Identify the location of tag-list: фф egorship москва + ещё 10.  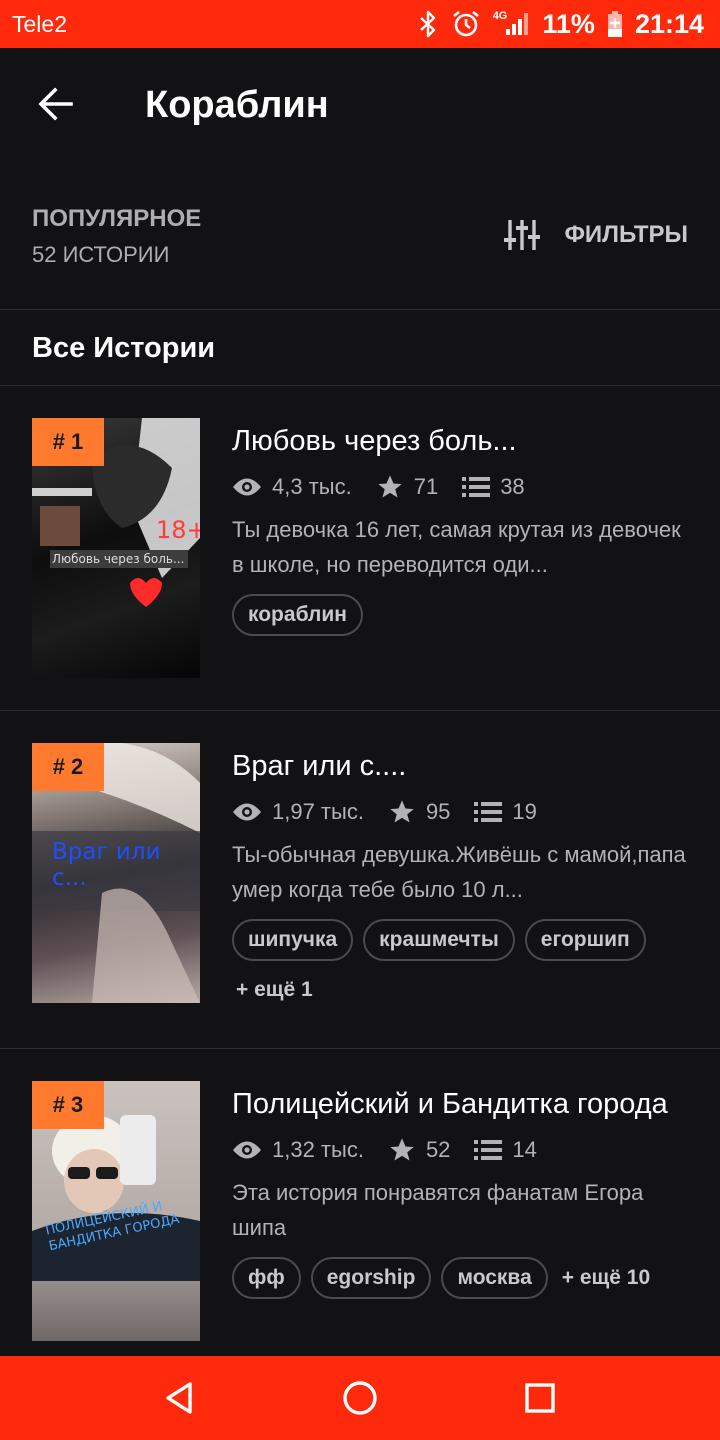
(462, 1278).